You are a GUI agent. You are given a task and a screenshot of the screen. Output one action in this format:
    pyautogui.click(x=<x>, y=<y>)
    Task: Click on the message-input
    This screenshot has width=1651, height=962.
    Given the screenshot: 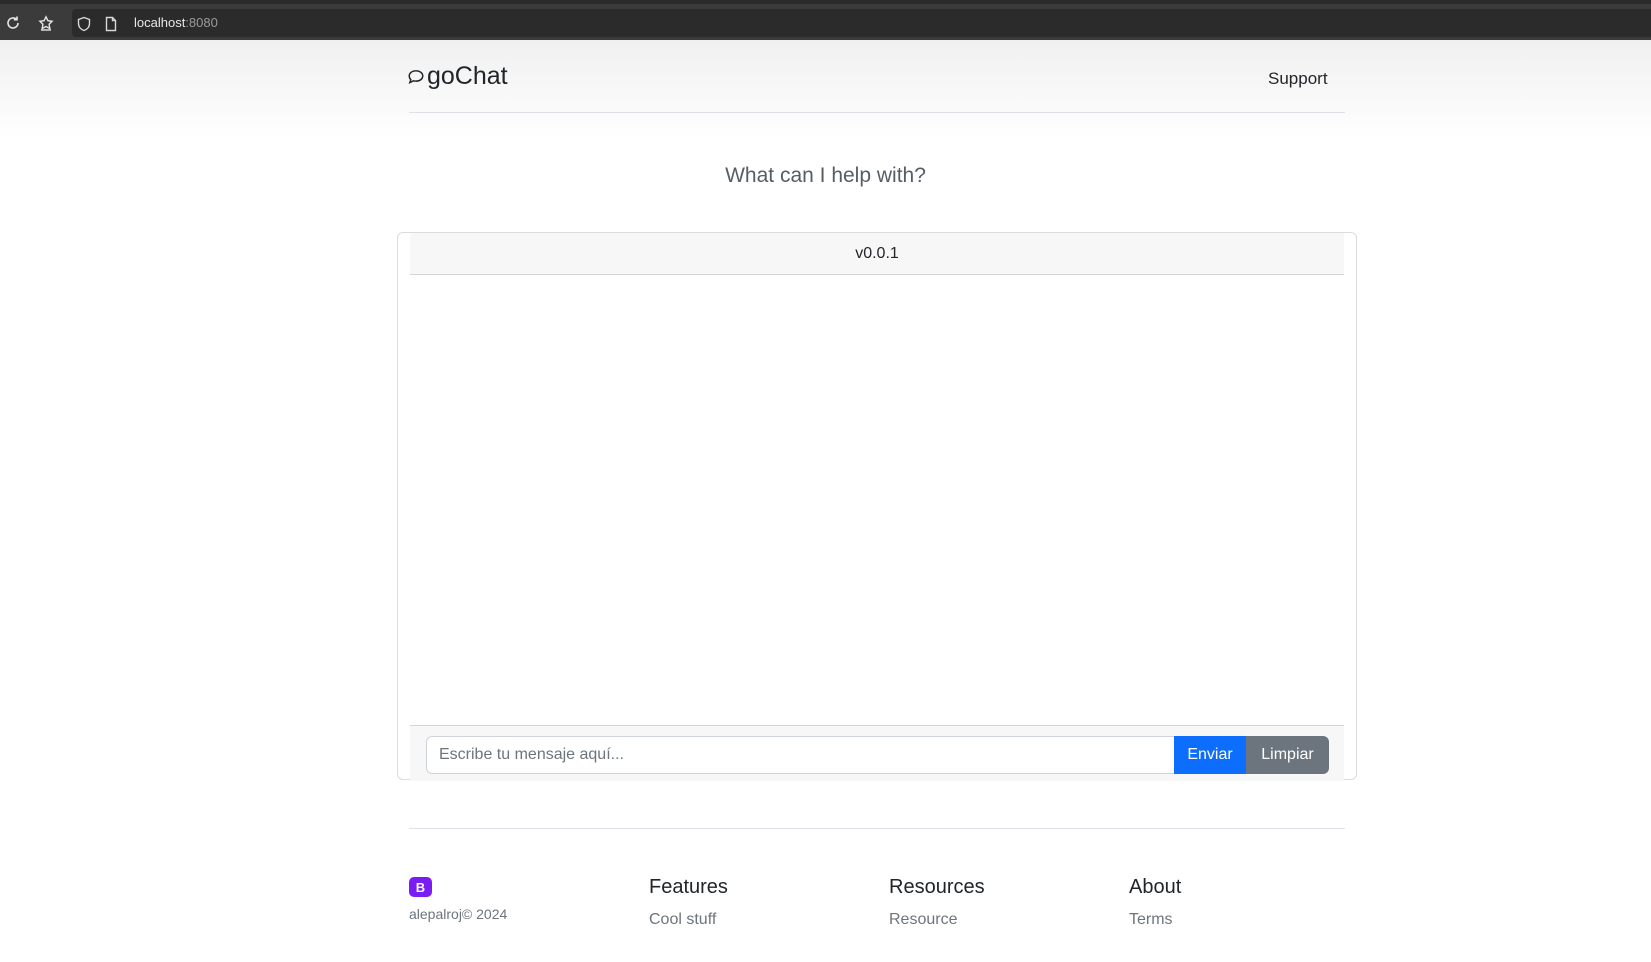 What is the action you would take?
    pyautogui.click(x=800, y=755)
    